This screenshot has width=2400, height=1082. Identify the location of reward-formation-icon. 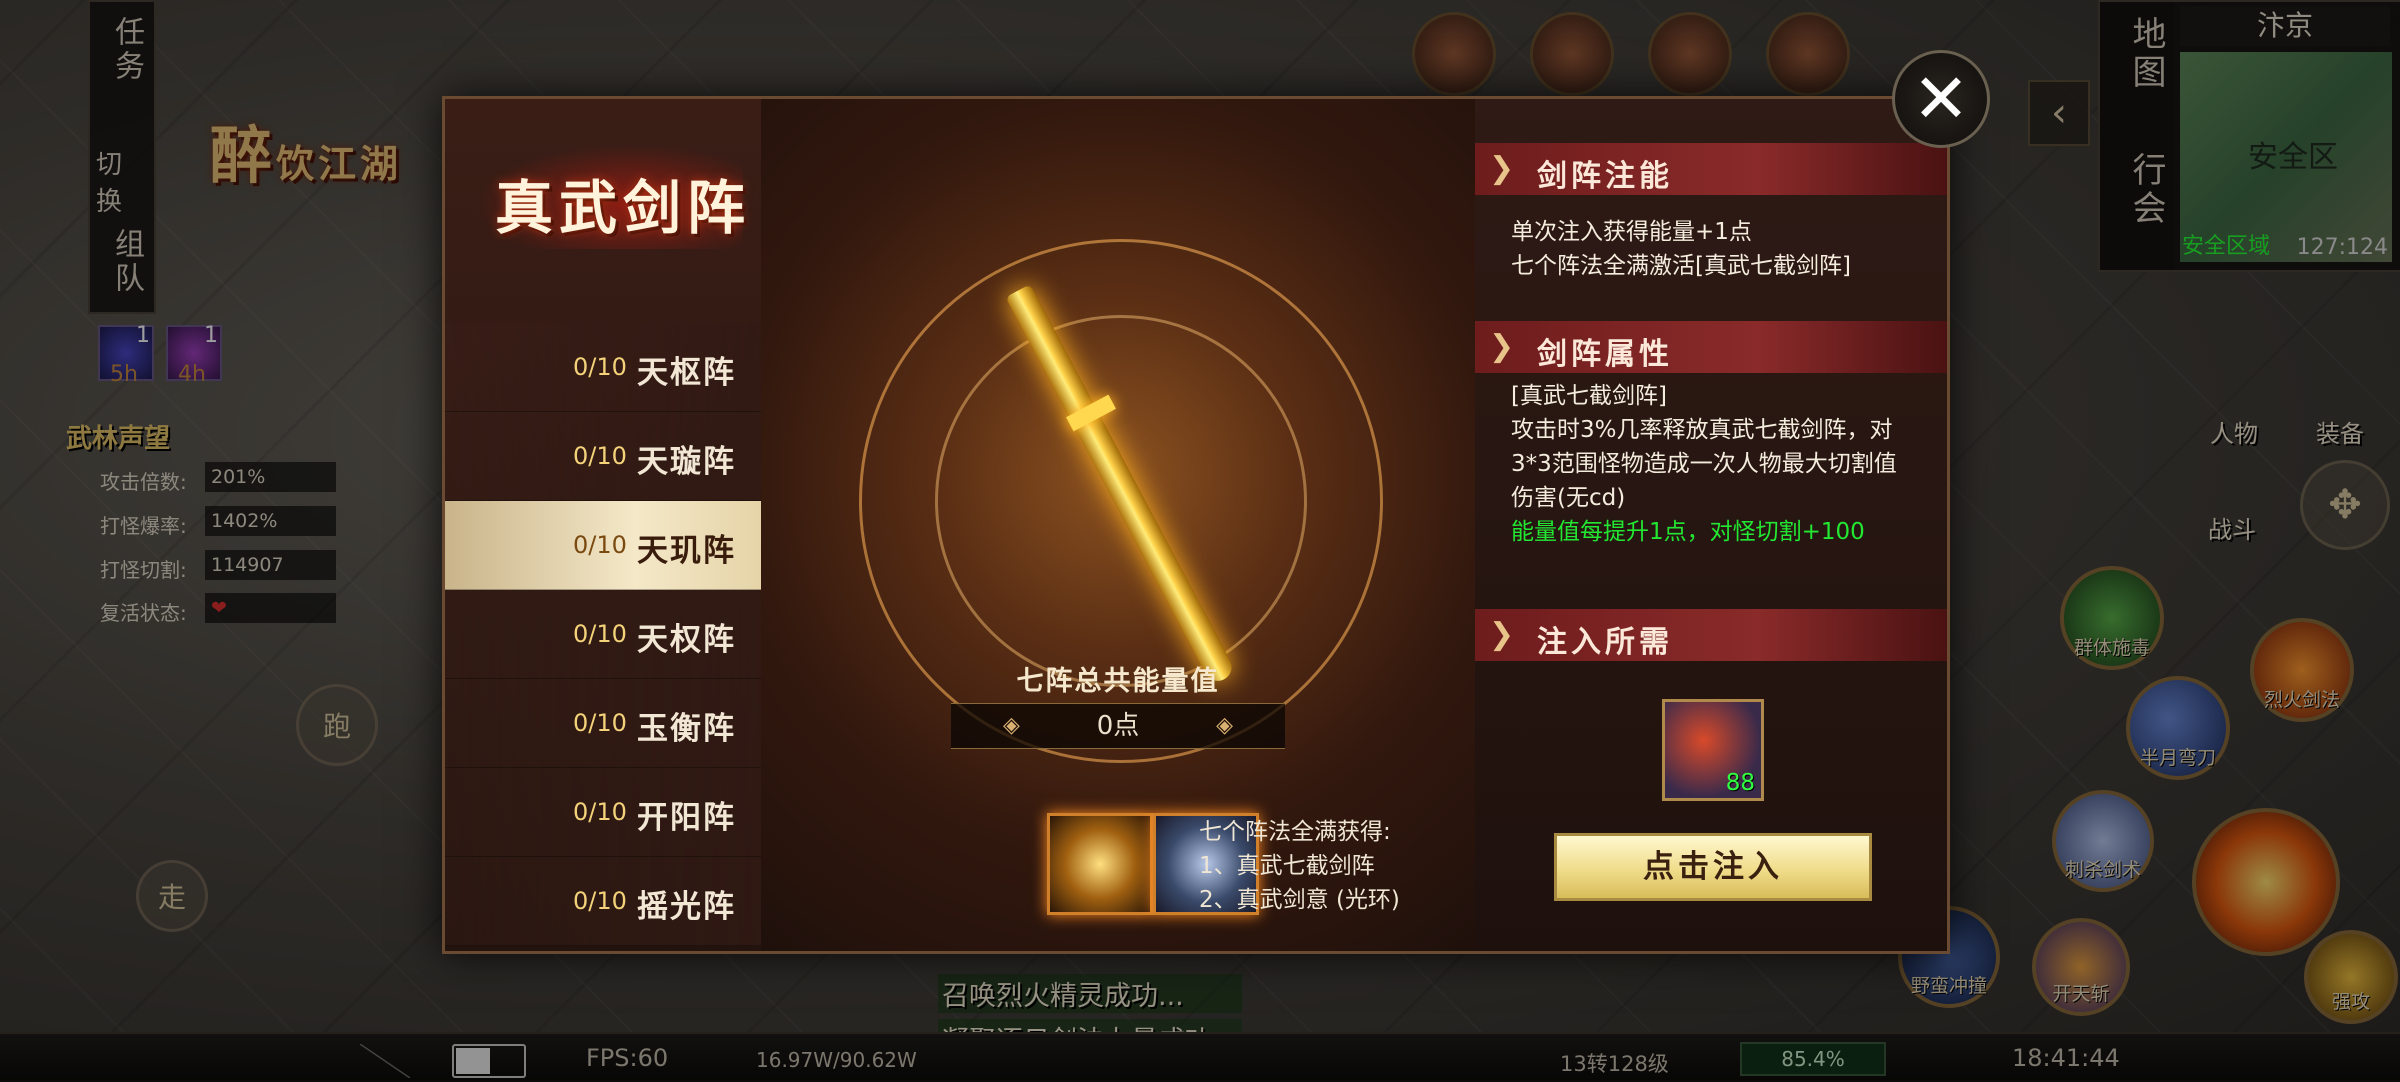
(1100, 864).